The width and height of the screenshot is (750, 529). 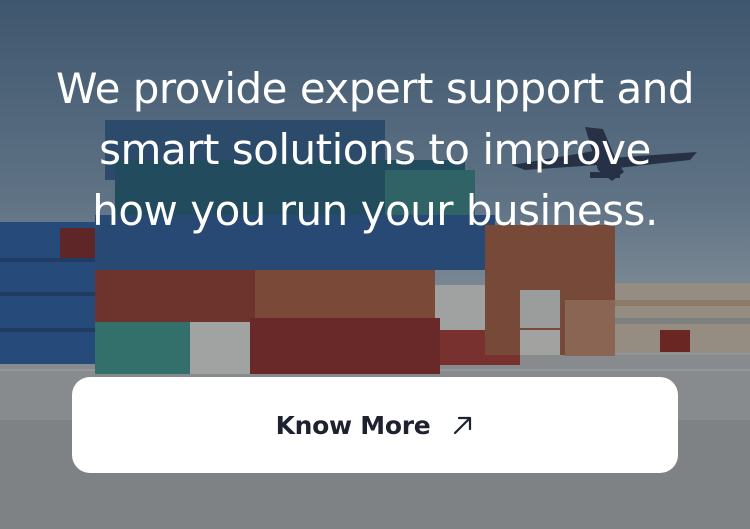 I want to click on arrow-up-right-icon, so click(x=463, y=425).